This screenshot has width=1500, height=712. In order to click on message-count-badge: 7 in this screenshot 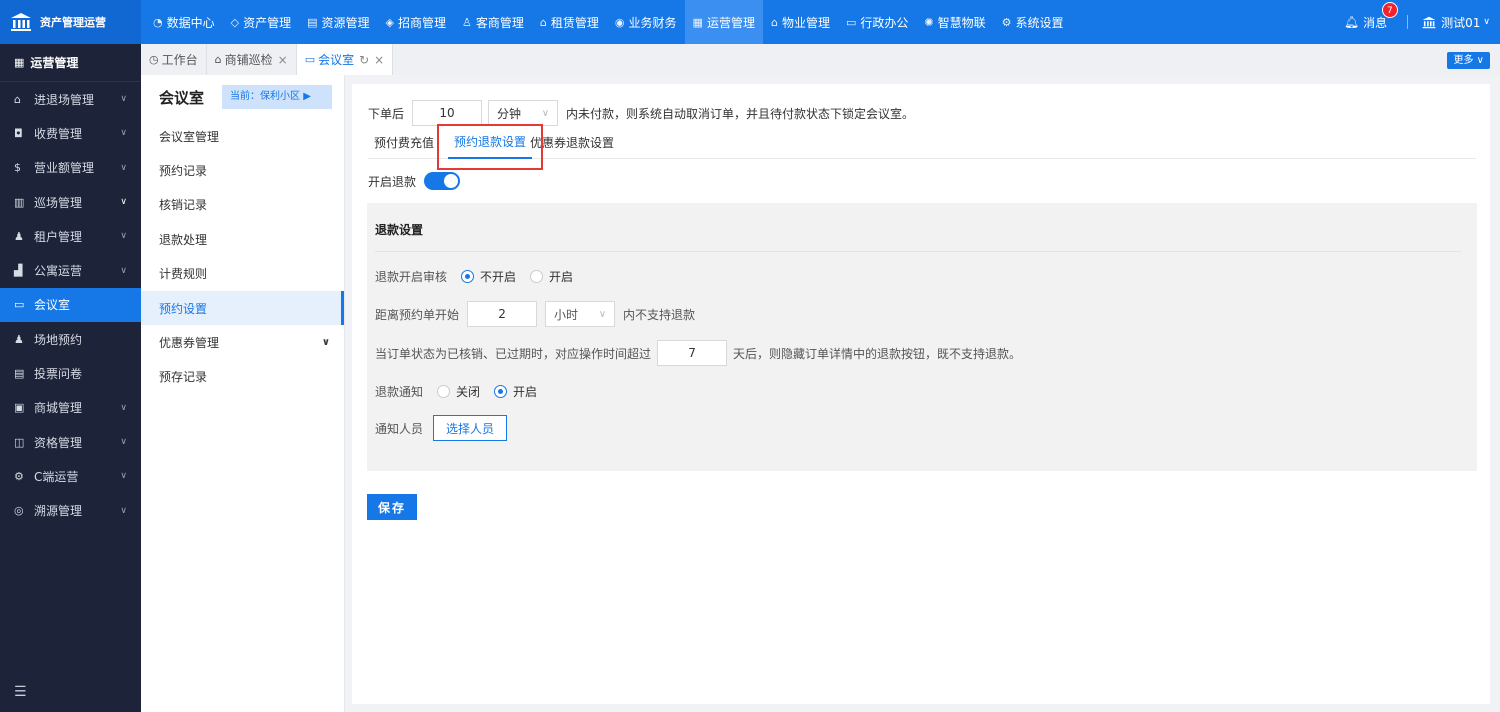, I will do `click(1389, 9)`.